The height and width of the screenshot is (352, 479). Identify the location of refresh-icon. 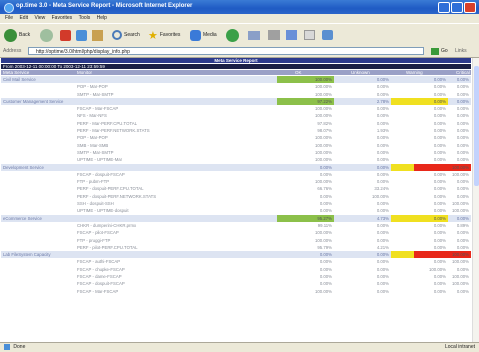
(81, 35).